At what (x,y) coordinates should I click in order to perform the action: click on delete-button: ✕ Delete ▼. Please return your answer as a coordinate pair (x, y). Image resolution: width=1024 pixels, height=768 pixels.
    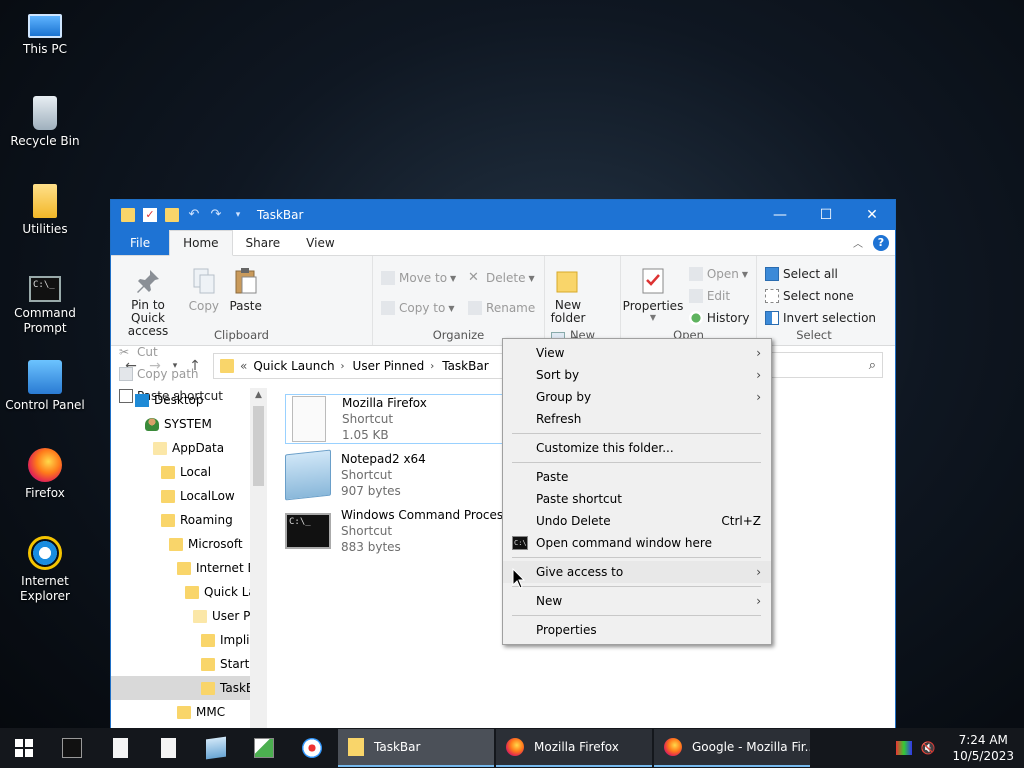
    Looking at the image, I should click on (501, 278).